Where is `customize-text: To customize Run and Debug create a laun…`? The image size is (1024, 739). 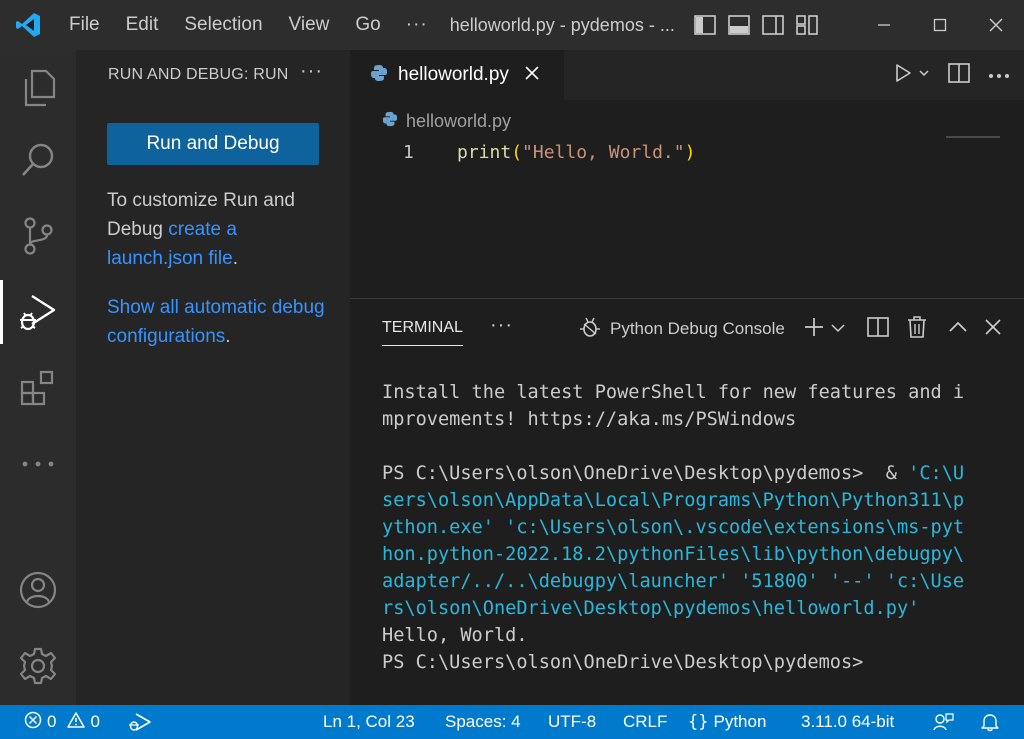 customize-text: To customize Run and Debug create a laun… is located at coordinates (217, 229).